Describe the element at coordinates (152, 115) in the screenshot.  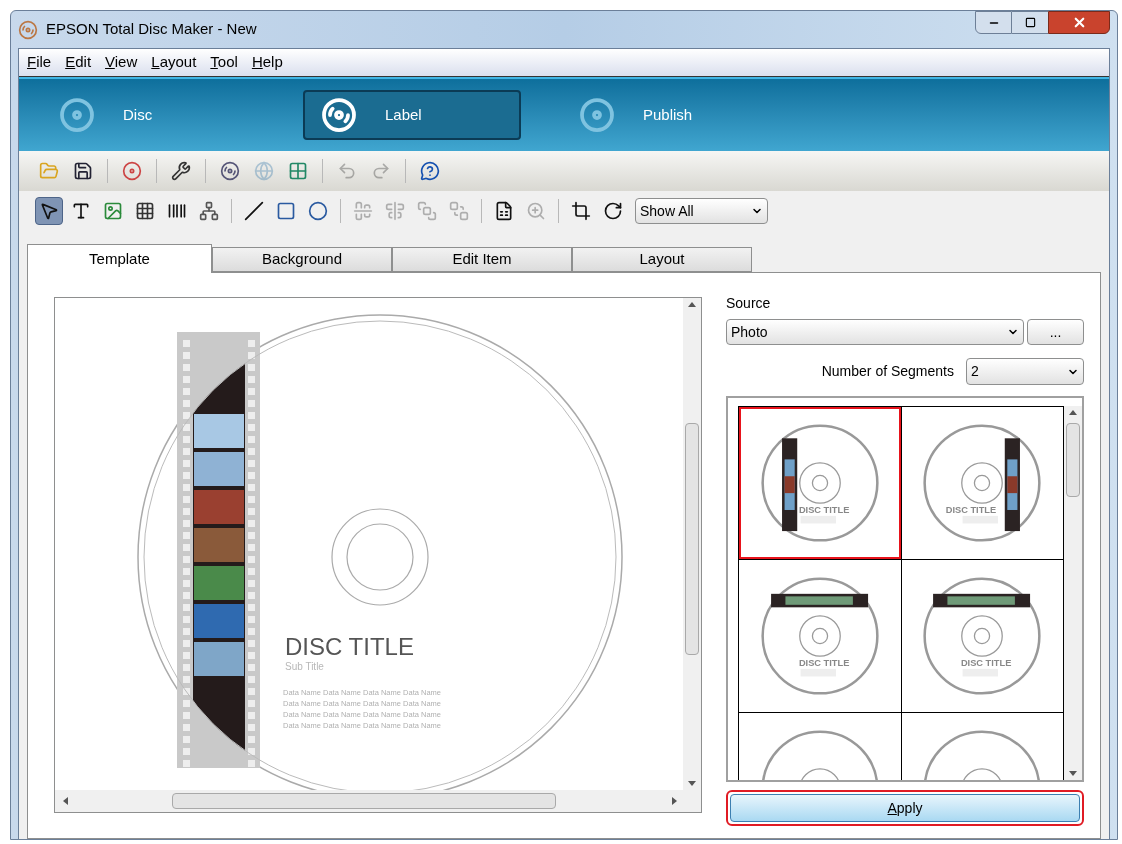
I see `mode-tab: Disc` at that location.